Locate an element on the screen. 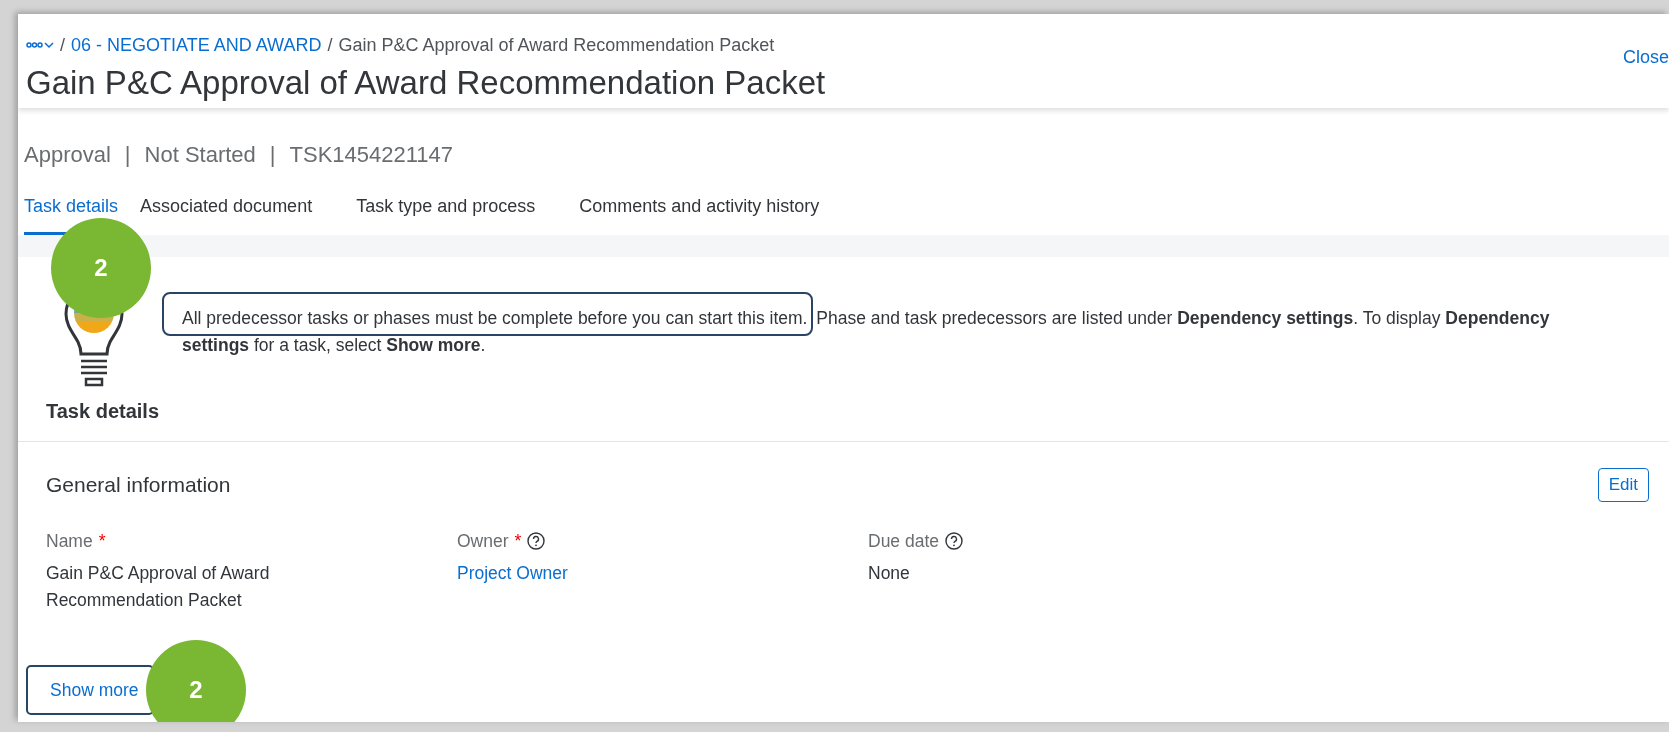 This screenshot has width=1669, height=732. status-text: Approval is located at coordinates (67, 155).